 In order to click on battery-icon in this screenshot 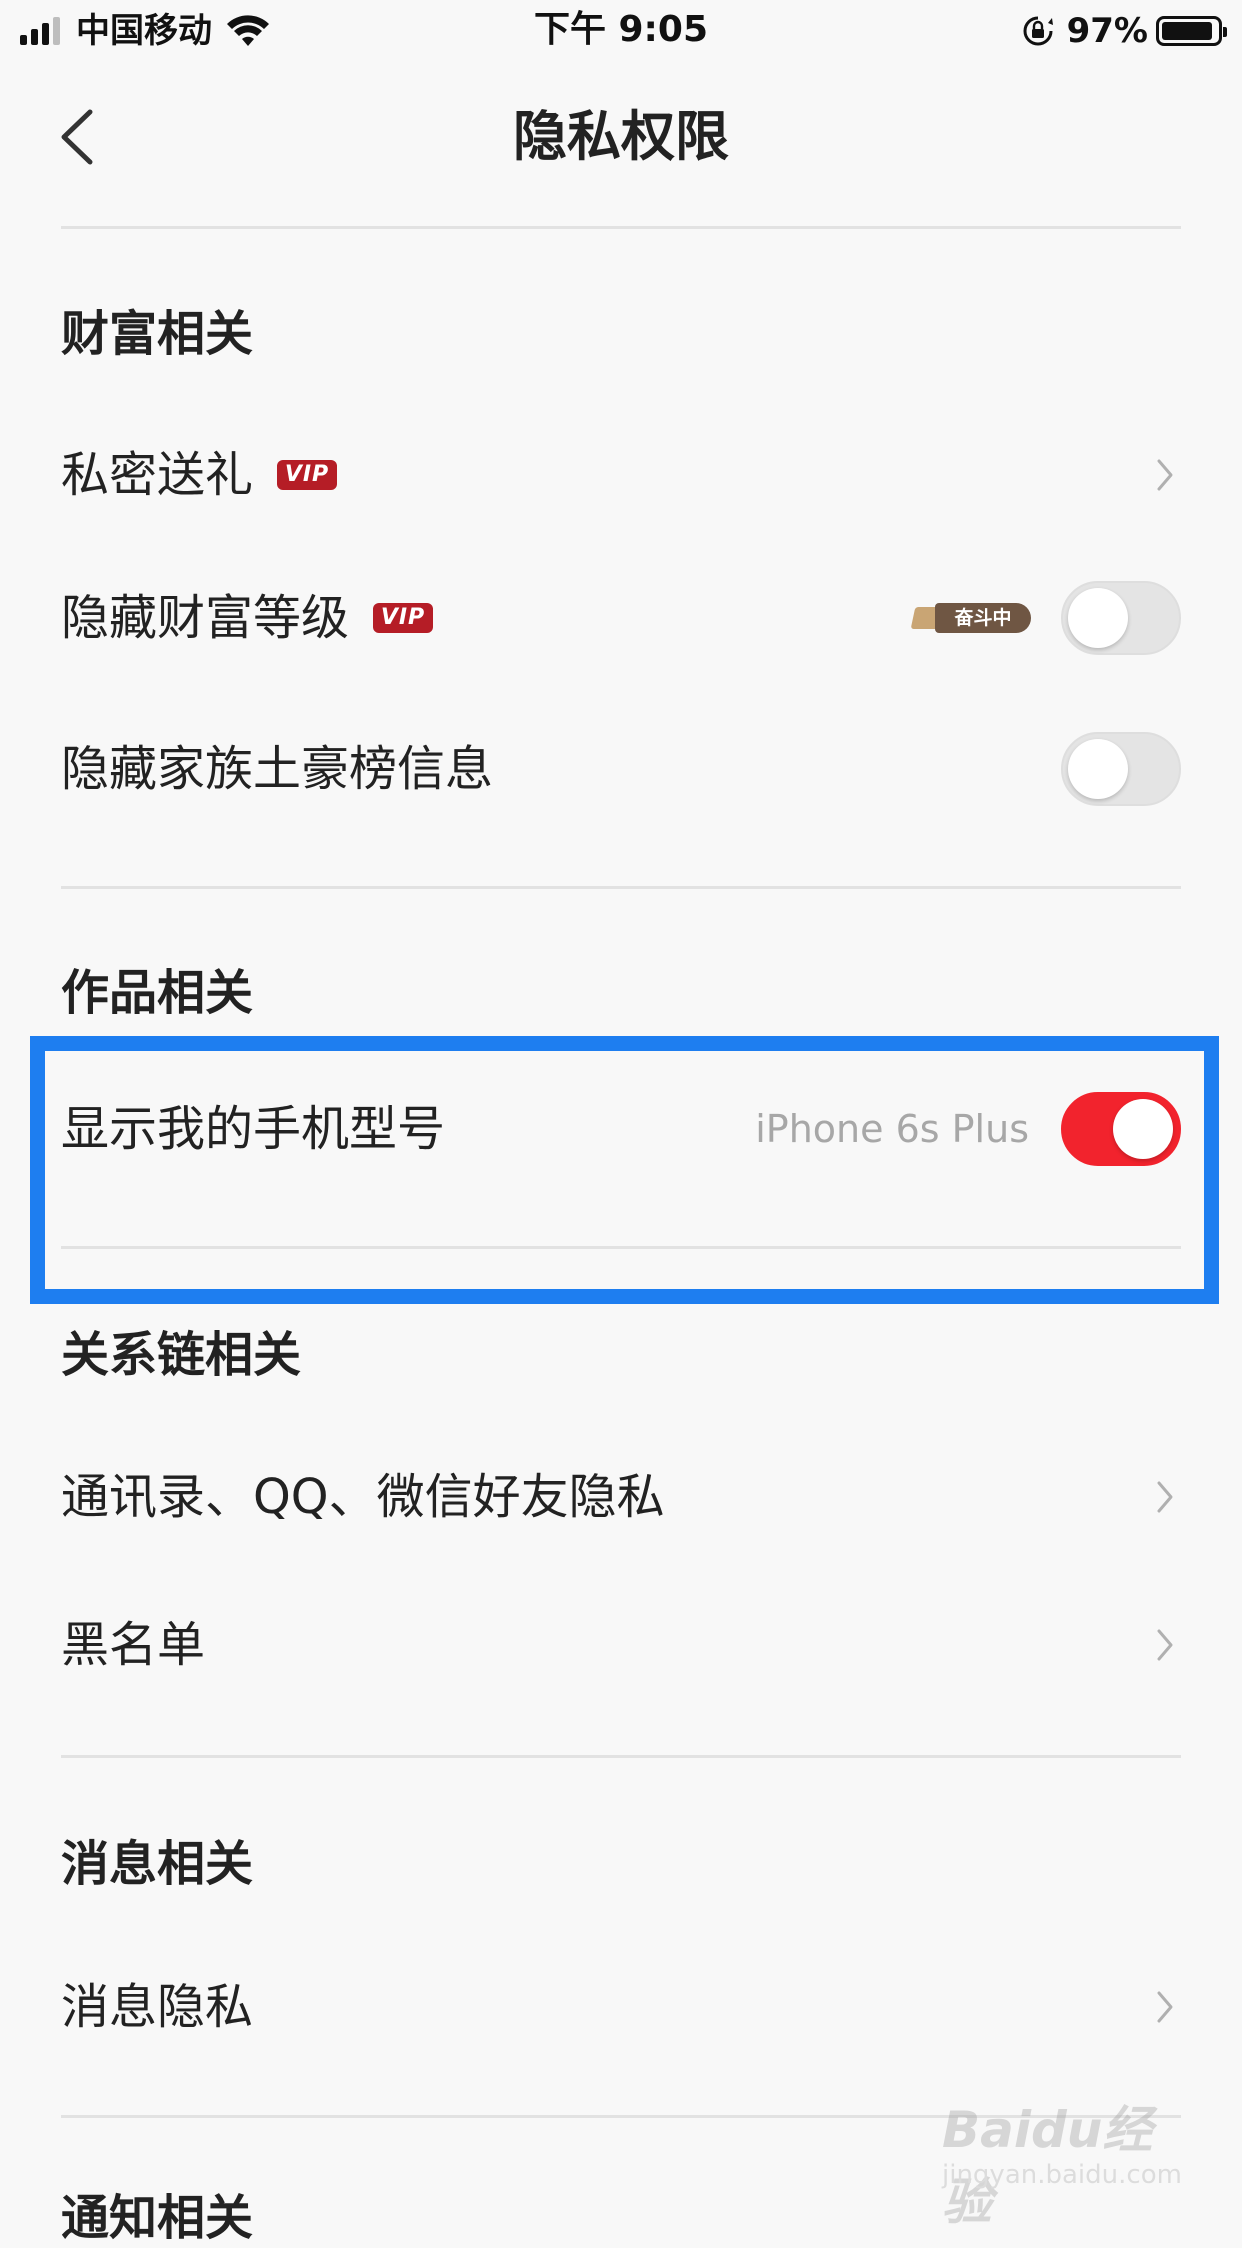, I will do `click(1191, 31)`.